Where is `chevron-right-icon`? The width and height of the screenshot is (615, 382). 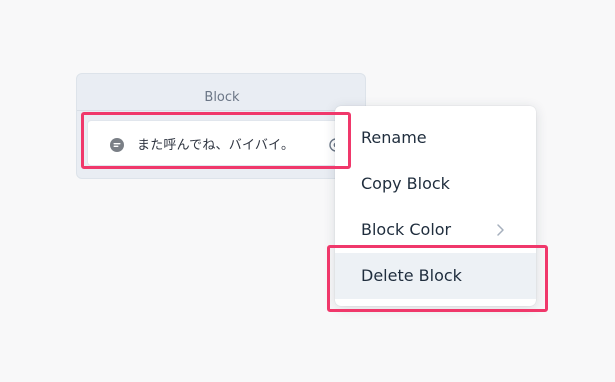 chevron-right-icon is located at coordinates (500, 230).